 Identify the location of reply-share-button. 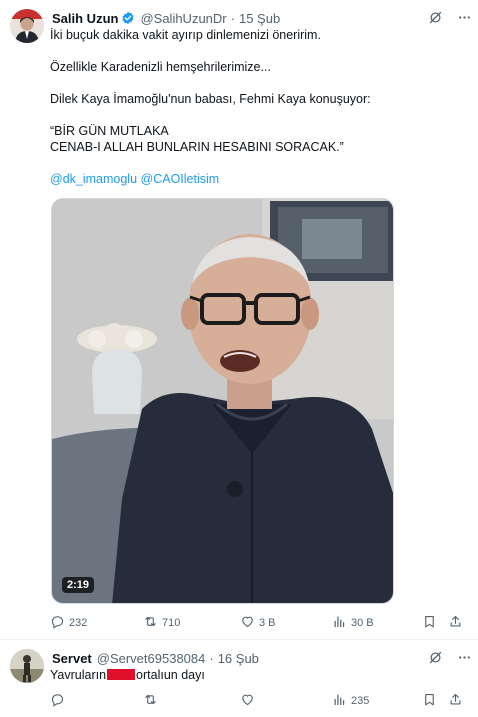
(455, 701).